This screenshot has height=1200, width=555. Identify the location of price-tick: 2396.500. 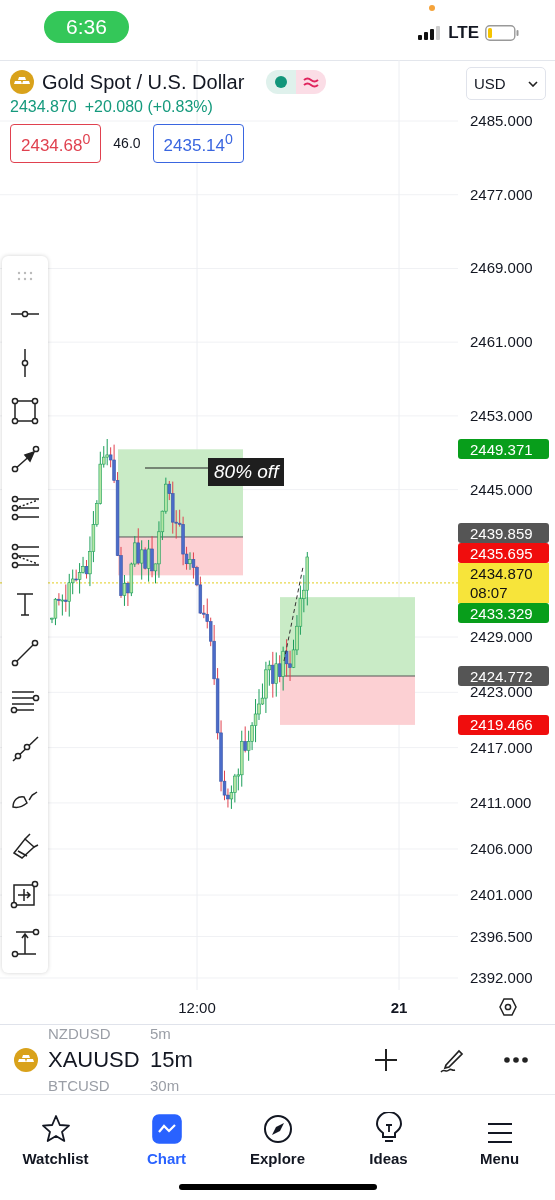
(501, 936).